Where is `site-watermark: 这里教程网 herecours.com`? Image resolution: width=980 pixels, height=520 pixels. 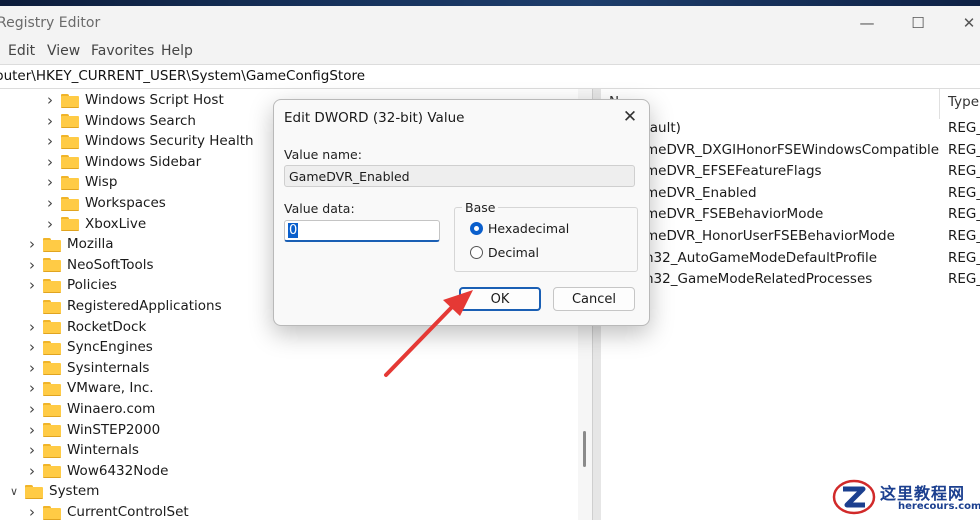
site-watermark: 这里教程网 herecours.com is located at coordinates (906, 498).